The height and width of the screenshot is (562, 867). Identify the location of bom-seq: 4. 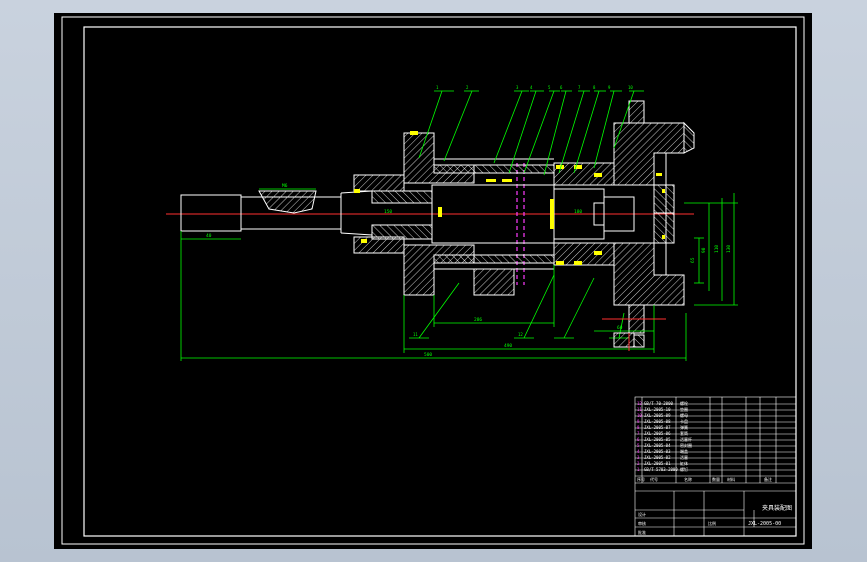
(638, 451).